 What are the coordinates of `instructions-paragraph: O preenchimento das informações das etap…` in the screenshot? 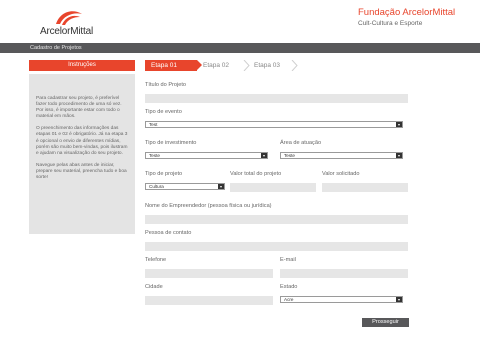 It's located at (82, 141).